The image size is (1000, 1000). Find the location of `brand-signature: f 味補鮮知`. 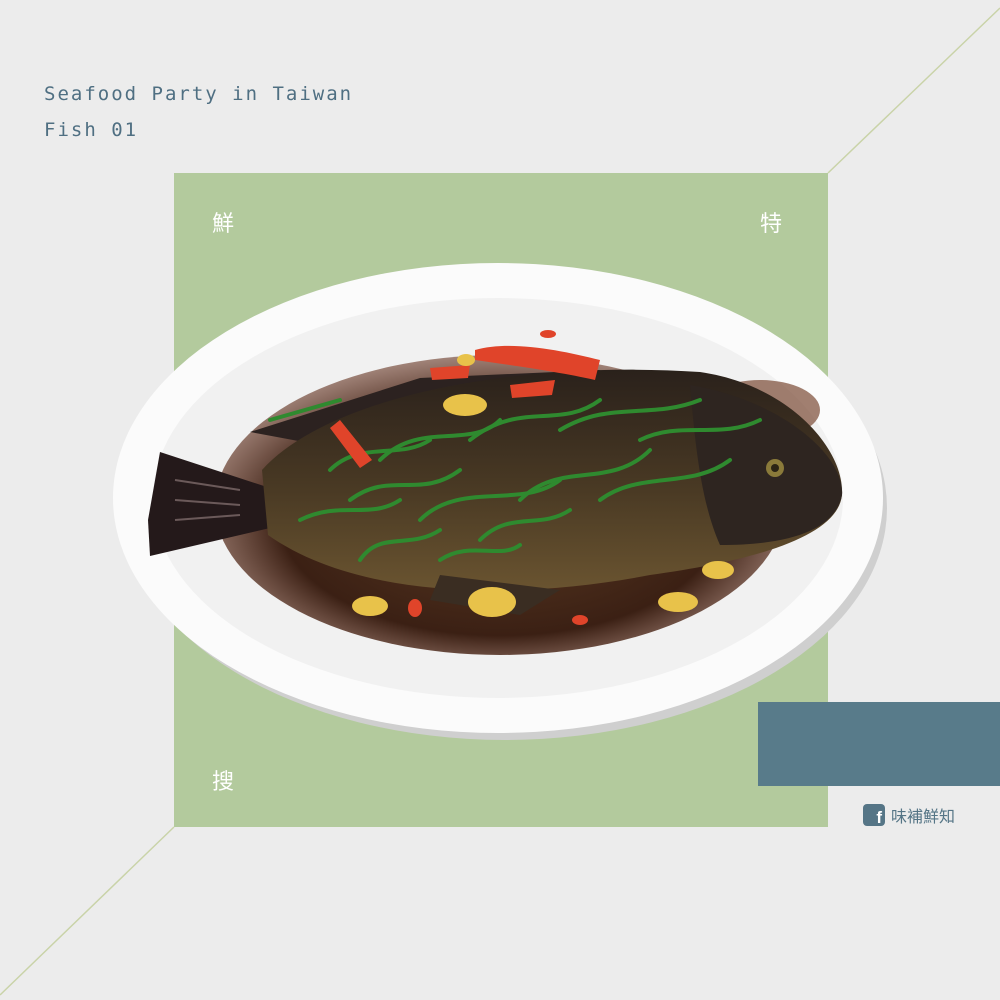

brand-signature: f 味補鮮知 is located at coordinates (909, 815).